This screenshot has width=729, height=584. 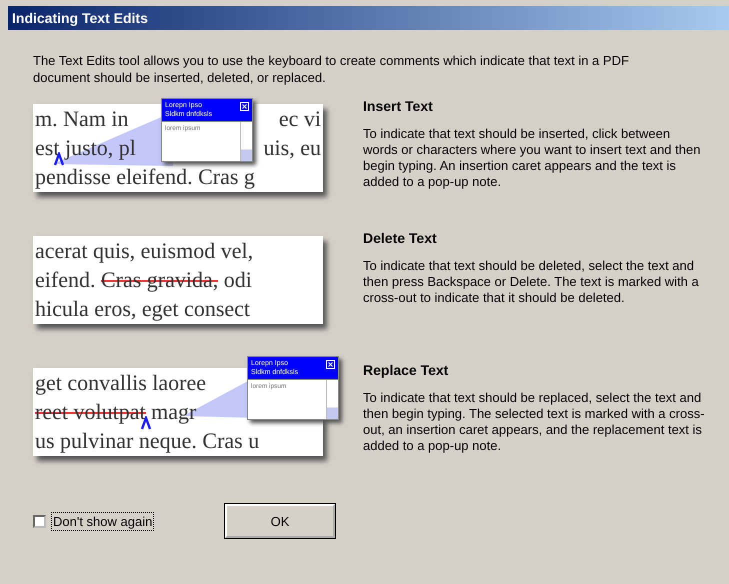 What do you see at coordinates (120, 383) in the screenshot?
I see `document-text: get convallis laoree` at bounding box center [120, 383].